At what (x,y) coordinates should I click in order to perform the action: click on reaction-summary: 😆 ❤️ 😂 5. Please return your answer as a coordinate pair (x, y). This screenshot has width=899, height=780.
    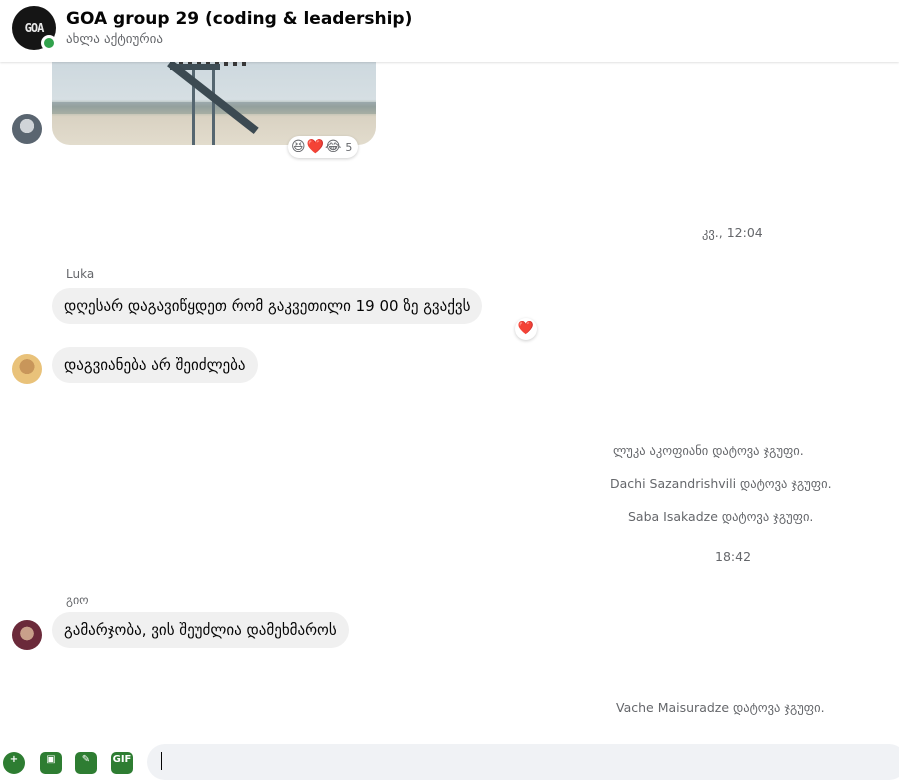
    Looking at the image, I should click on (323, 147).